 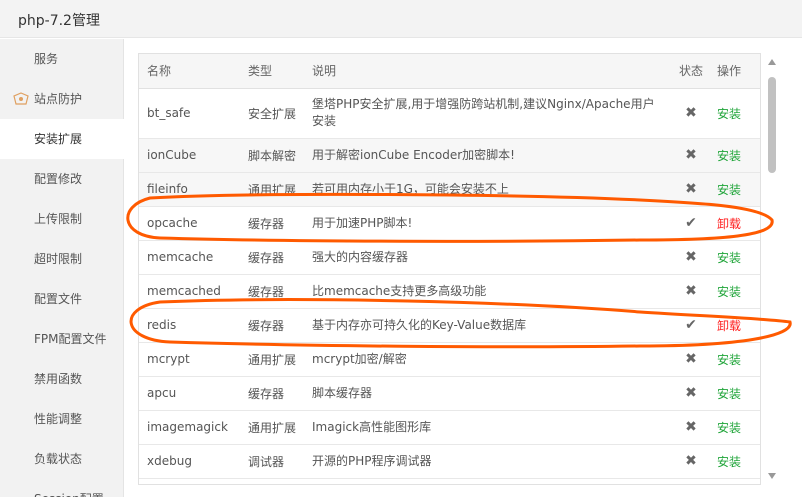 I want to click on ext-description: 用于加速PHP脚本!, so click(x=487, y=223).